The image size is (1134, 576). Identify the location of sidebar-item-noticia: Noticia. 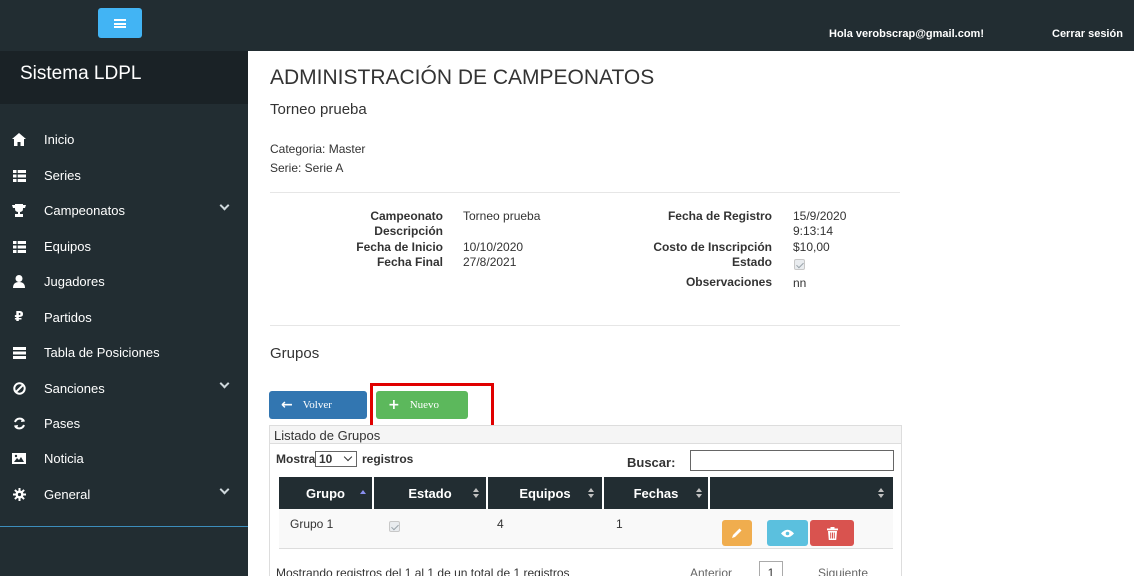
(124, 458).